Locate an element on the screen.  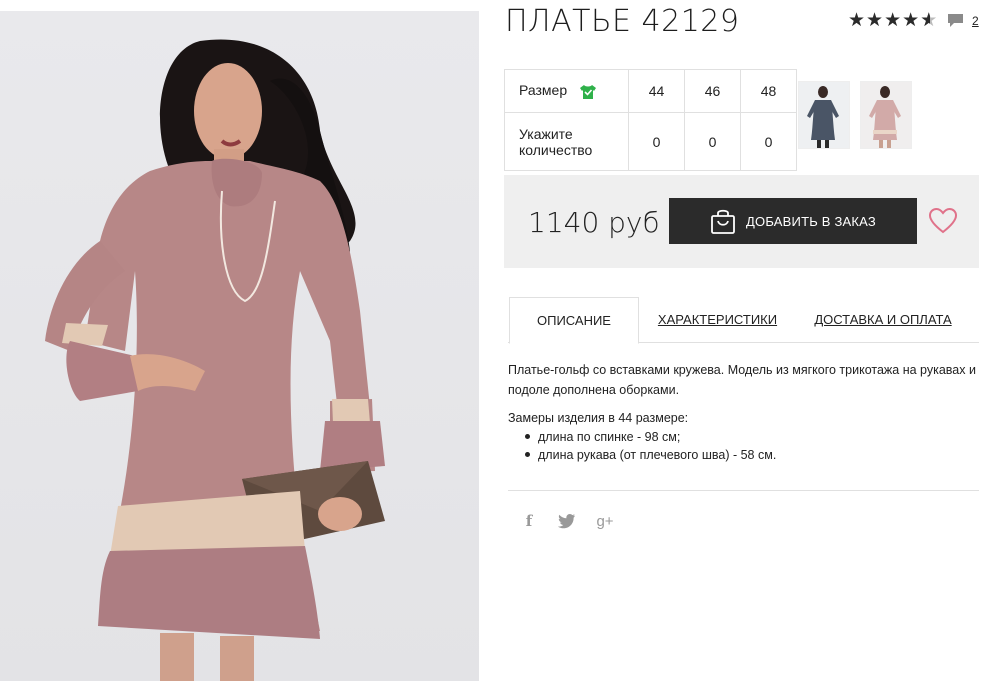
twitter-icon is located at coordinates (567, 521).